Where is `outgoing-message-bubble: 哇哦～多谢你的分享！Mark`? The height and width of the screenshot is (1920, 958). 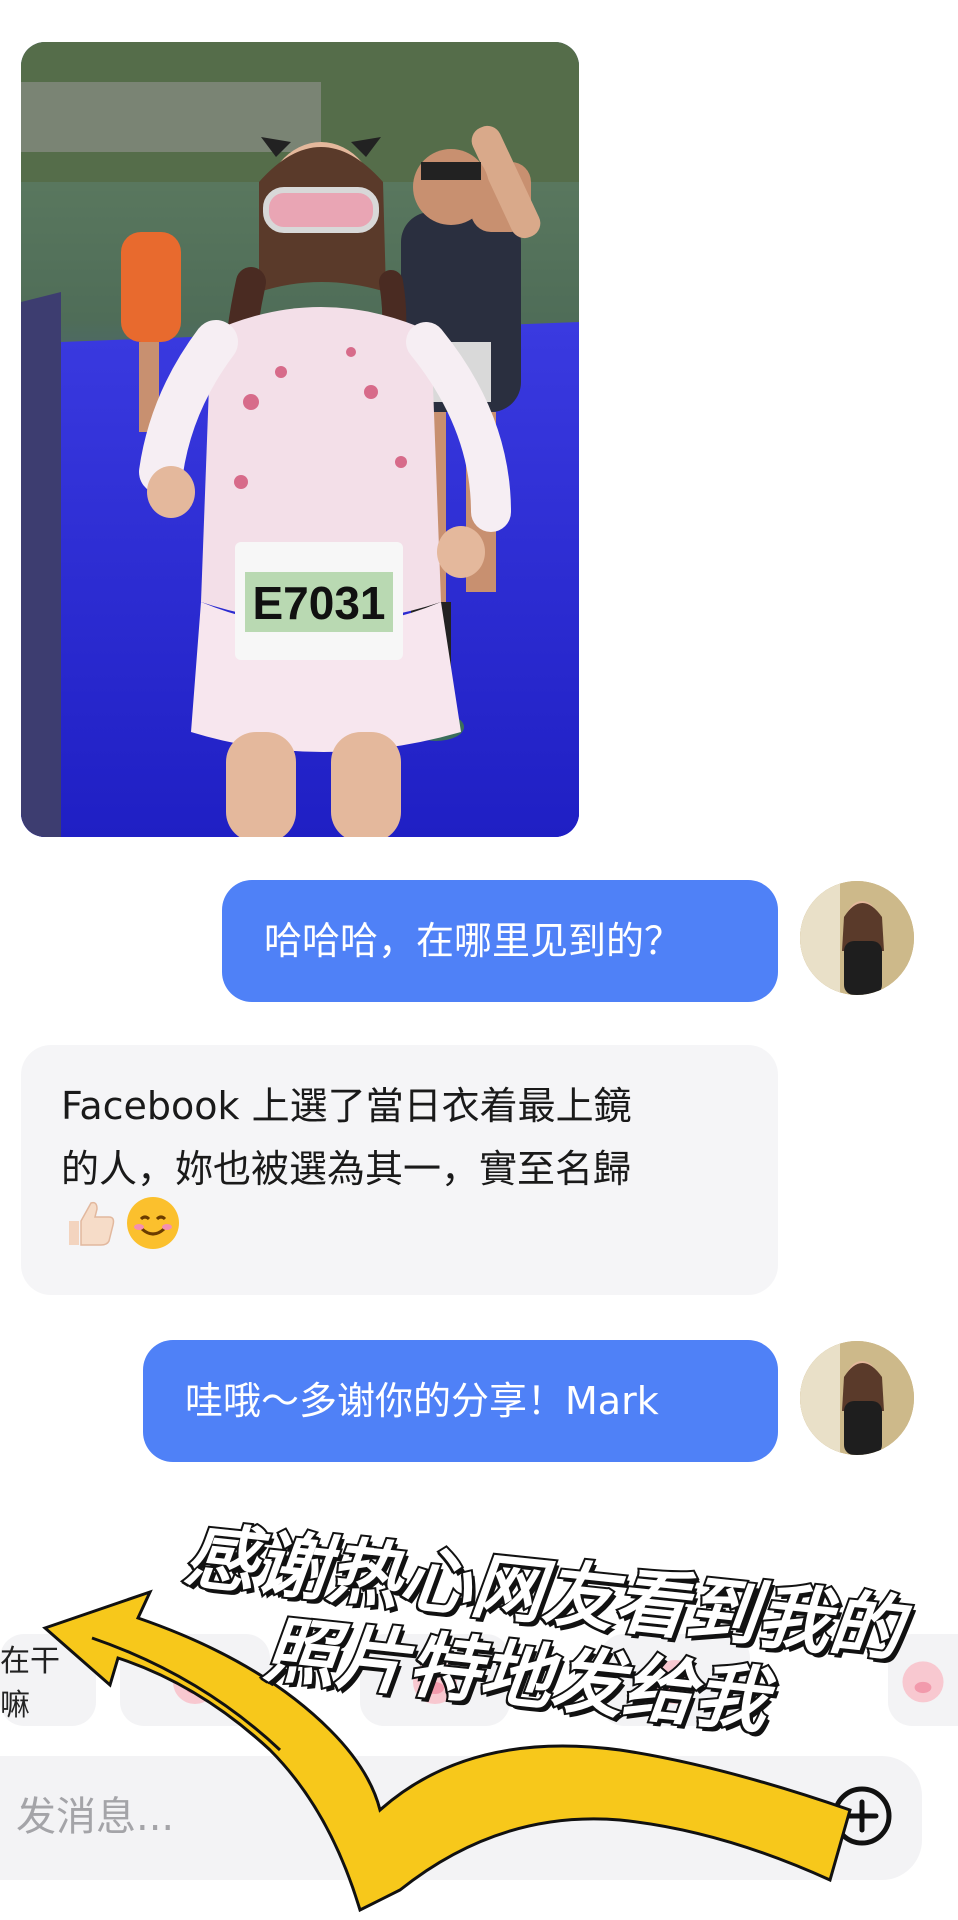 outgoing-message-bubble: 哇哦～多谢你的分享！Mark is located at coordinates (460, 1401).